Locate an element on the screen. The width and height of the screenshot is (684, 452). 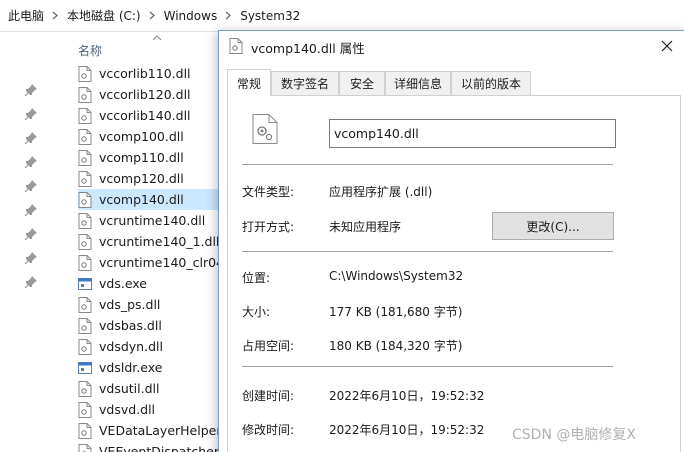
watermark: CSDN @电脑修复X is located at coordinates (574, 435).